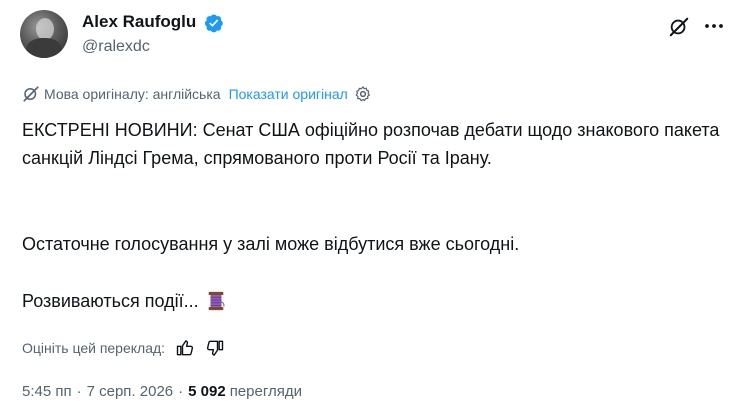 This screenshot has height=412, width=740. Describe the element at coordinates (132, 94) in the screenshot. I see `source-language-label: Мова оригіналу: англійська` at that location.